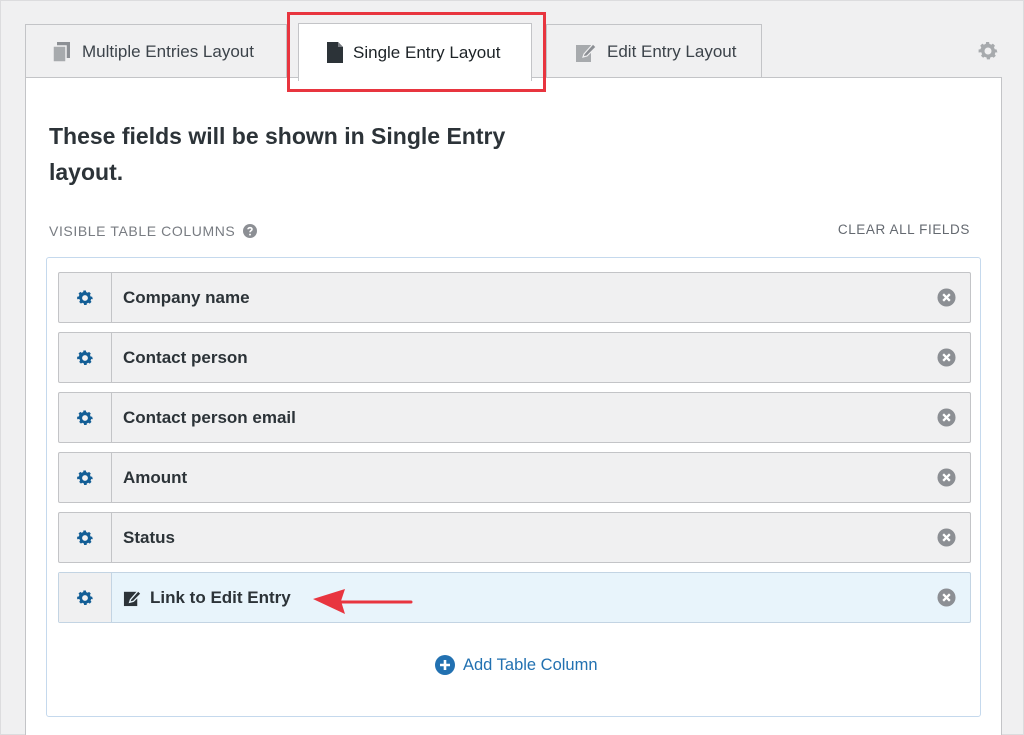 This screenshot has width=1024, height=735. I want to click on tab-single-entry-layout: Single Entry Layout, so click(415, 52).